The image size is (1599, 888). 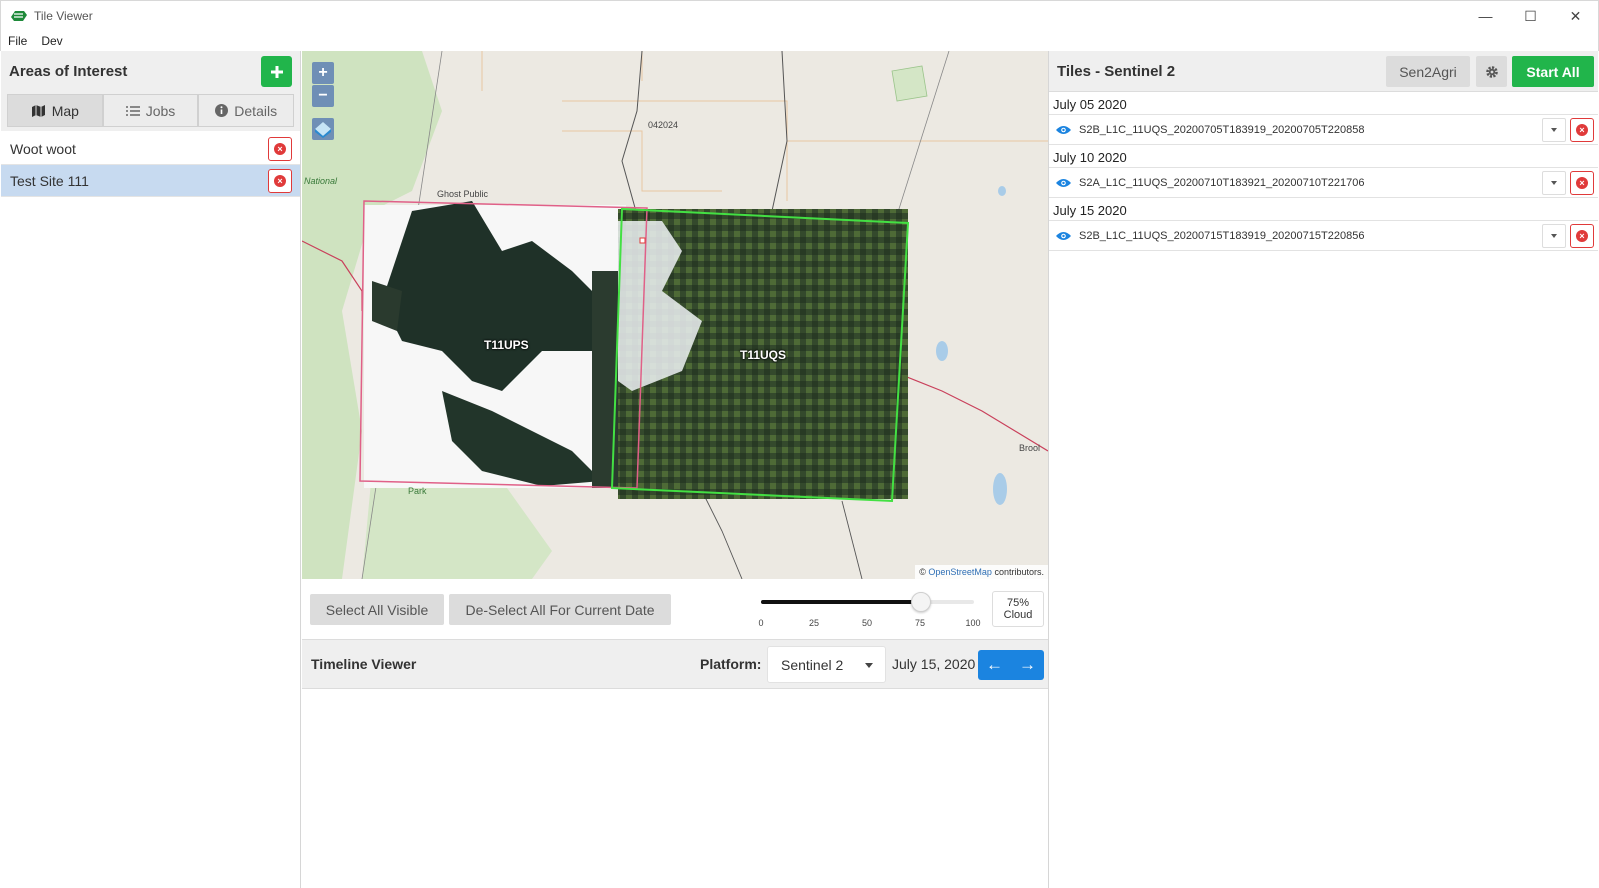 I want to click on tab-map: Map, so click(x=55, y=110).